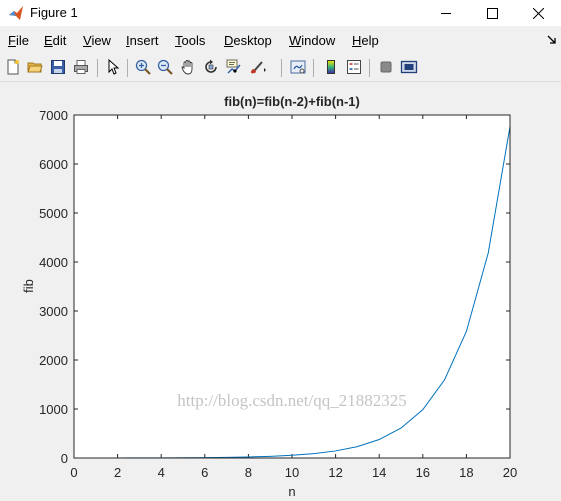 The image size is (561, 501). What do you see at coordinates (161, 472) in the screenshot?
I see `x-tick-label: 4` at bounding box center [161, 472].